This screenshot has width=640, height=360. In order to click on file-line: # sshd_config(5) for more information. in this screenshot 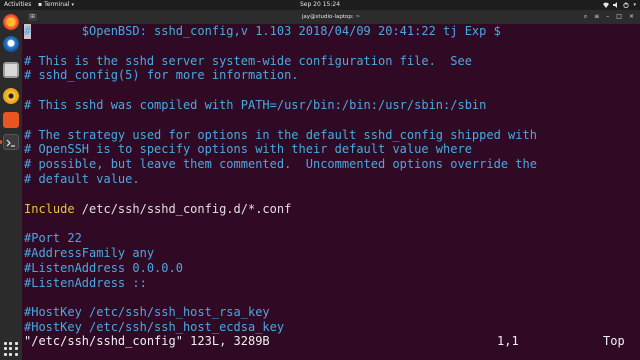, I will do `click(161, 75)`.